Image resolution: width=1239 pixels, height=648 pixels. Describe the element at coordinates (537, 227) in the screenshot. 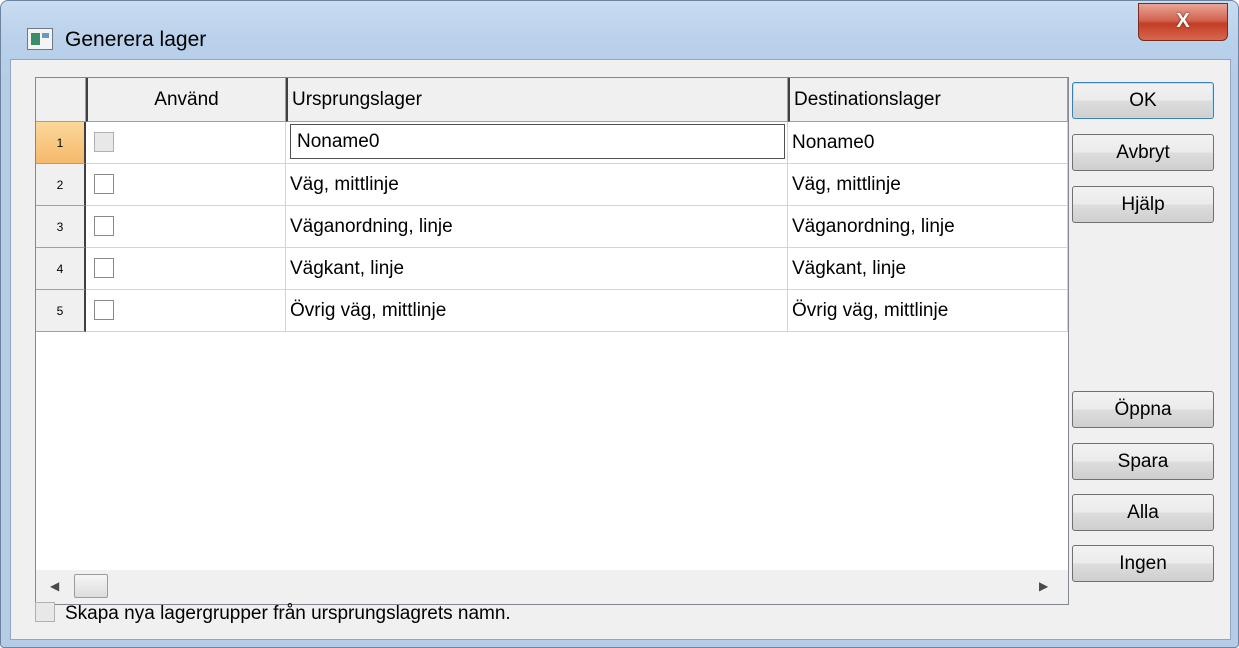

I see `ursprungslager-cell: Väganordning, linje` at that location.